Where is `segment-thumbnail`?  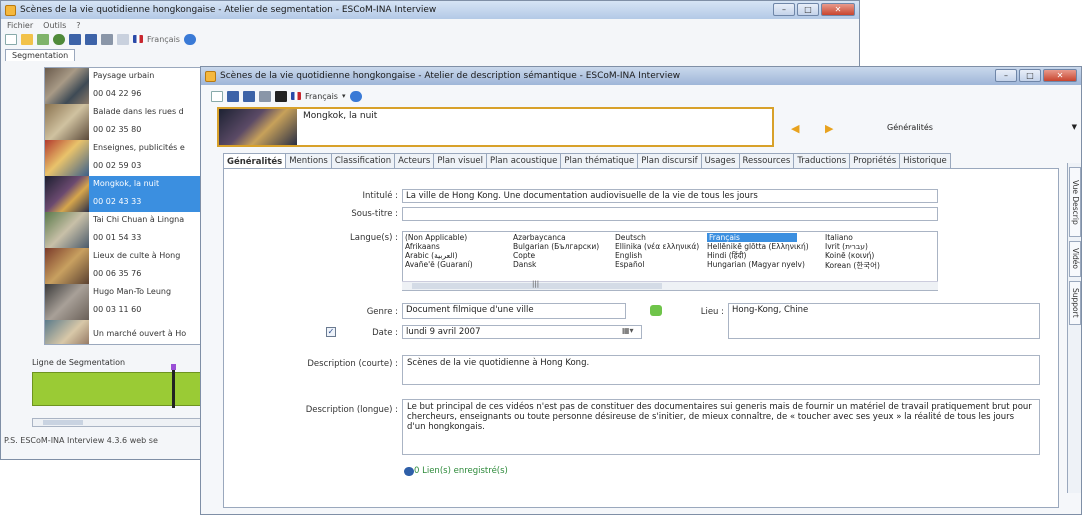
segment-thumbnail is located at coordinates (67, 122).